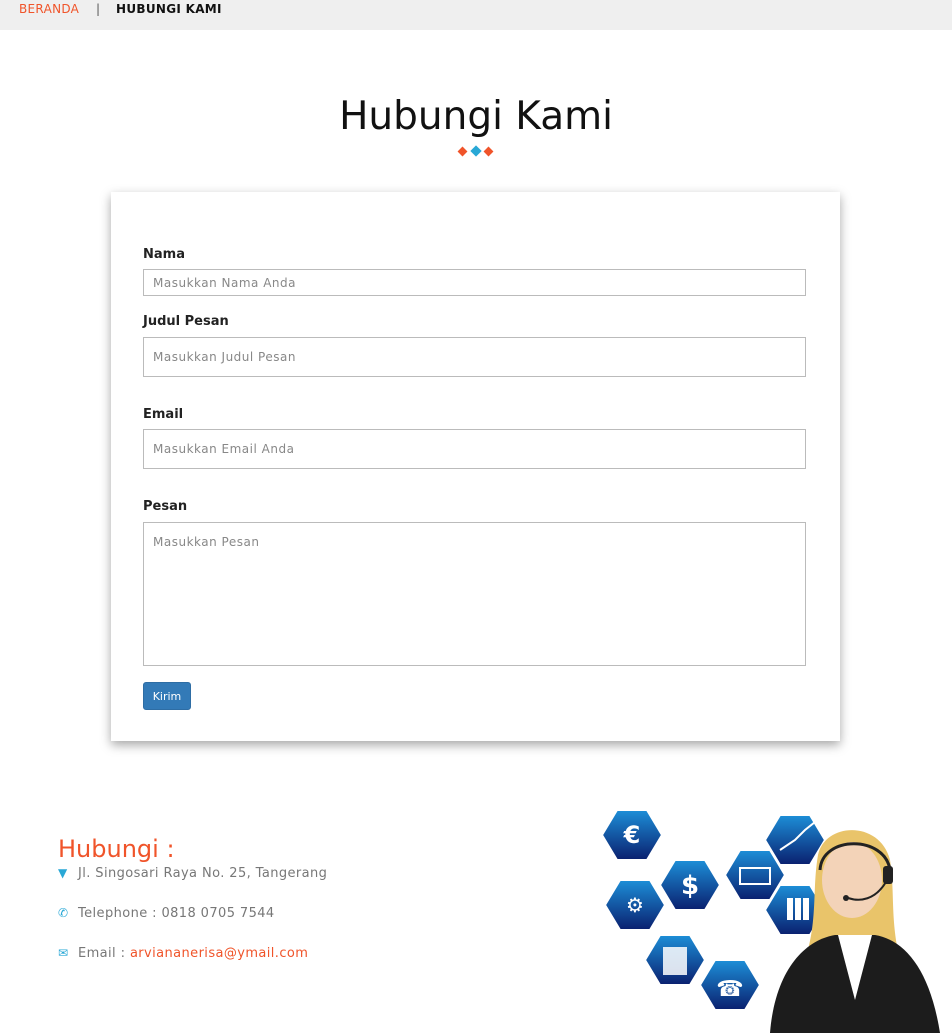  I want to click on envelope-icon: ✉, so click(63, 953).